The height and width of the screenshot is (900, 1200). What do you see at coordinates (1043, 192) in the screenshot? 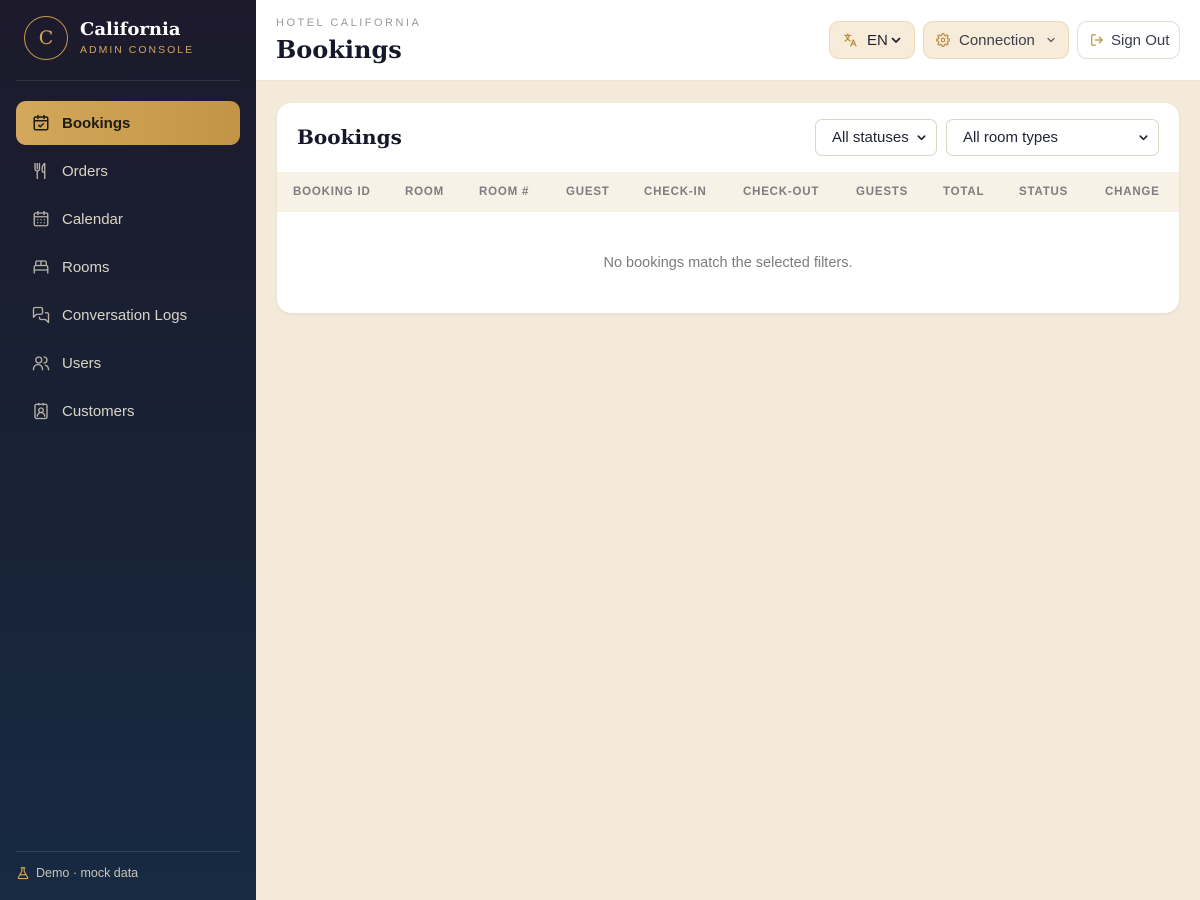
I see `column-header-status: STATUS` at bounding box center [1043, 192].